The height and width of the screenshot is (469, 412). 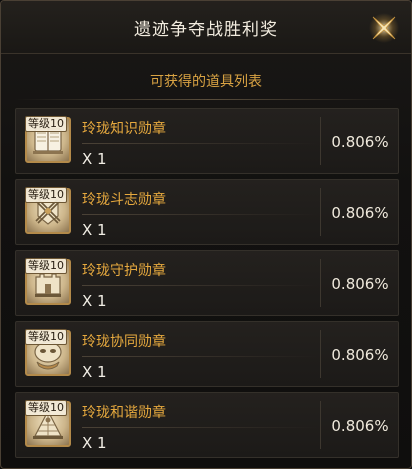 I want to click on item-name: 玲珑协同勋章, so click(x=124, y=342).